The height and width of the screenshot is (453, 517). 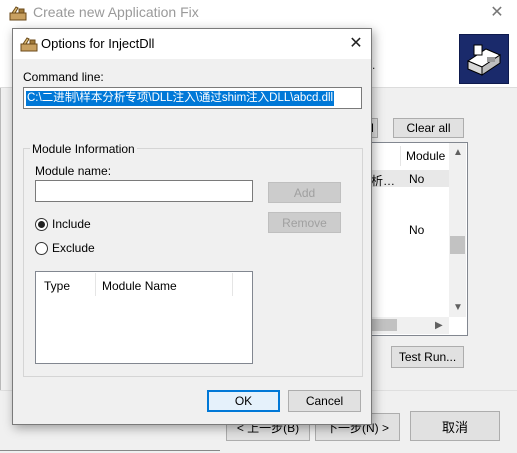 What do you see at coordinates (57, 286) in the screenshot?
I see `column-header-type: Type` at bounding box center [57, 286].